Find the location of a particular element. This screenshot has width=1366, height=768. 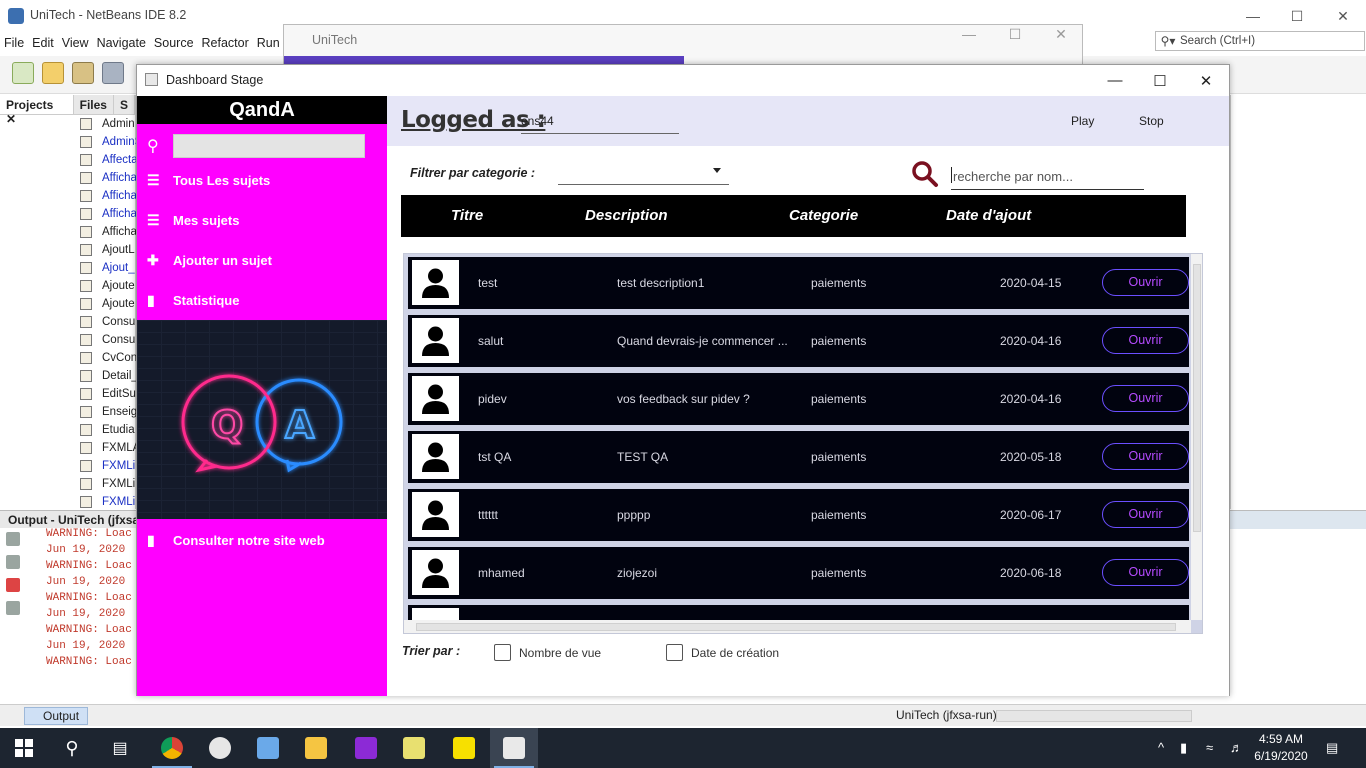

paint-taskbar-button is located at coordinates (220, 748).